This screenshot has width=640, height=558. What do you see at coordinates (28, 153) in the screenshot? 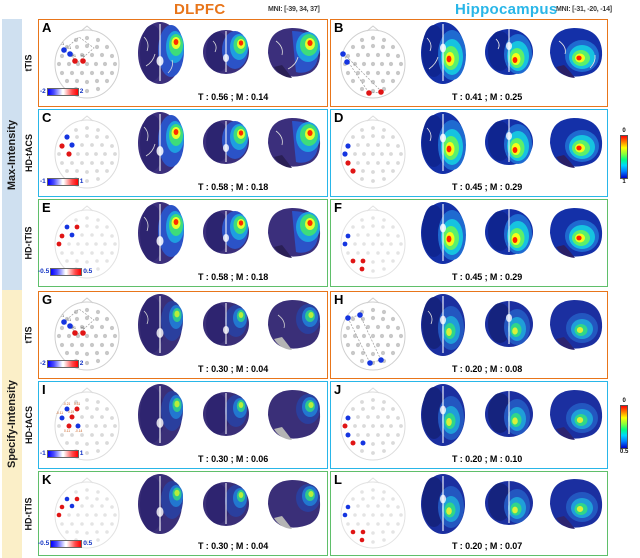
I see `row-label-hdtacs-max: HD-tACS` at bounding box center [28, 153].